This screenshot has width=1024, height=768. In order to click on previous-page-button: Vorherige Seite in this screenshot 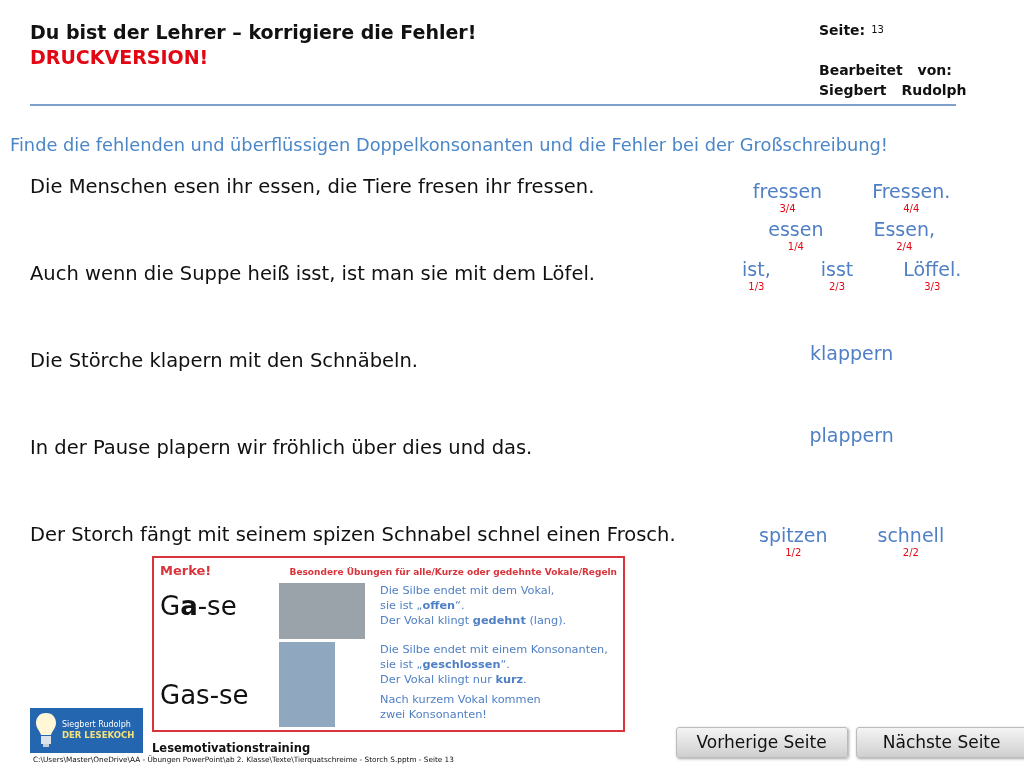, I will do `click(761, 742)`.